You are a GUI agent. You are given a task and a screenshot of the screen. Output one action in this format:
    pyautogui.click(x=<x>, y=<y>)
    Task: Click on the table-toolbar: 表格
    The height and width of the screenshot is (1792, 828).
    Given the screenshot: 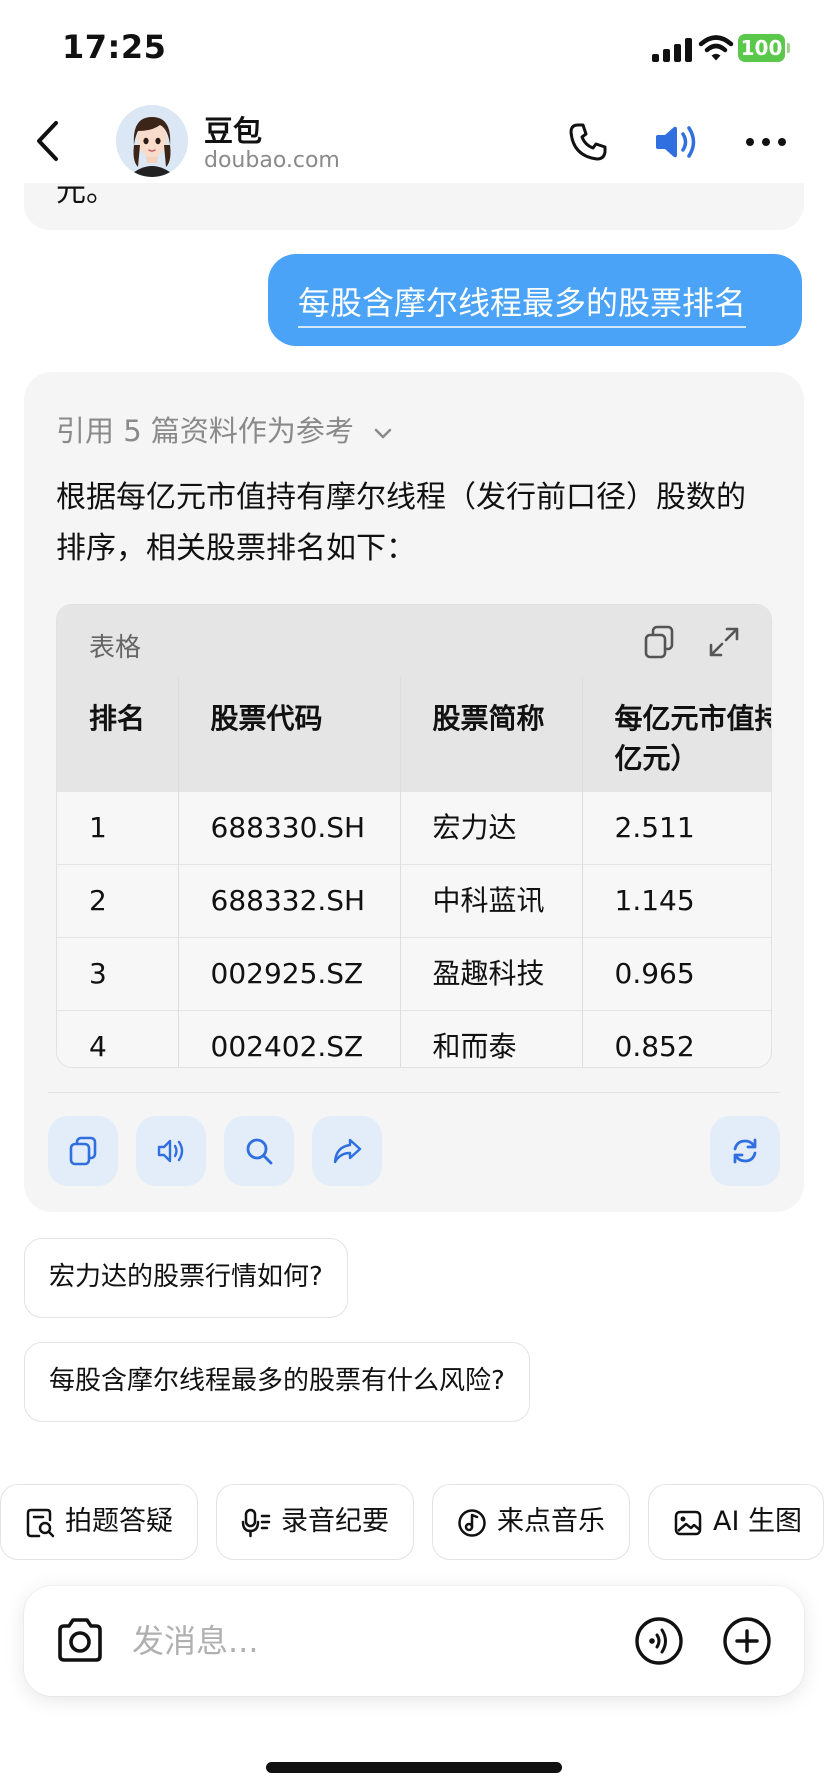 What is the action you would take?
    pyautogui.click(x=414, y=641)
    